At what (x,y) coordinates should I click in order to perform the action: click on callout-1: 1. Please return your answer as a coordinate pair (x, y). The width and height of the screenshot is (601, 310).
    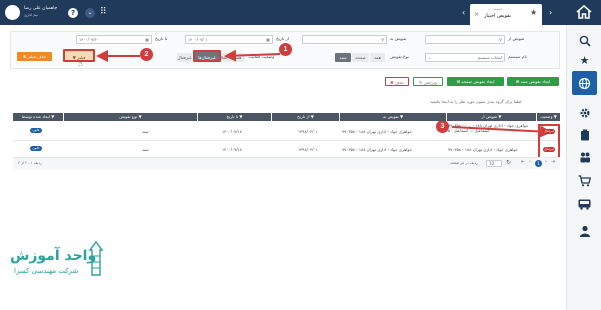
    Looking at the image, I should click on (285, 49).